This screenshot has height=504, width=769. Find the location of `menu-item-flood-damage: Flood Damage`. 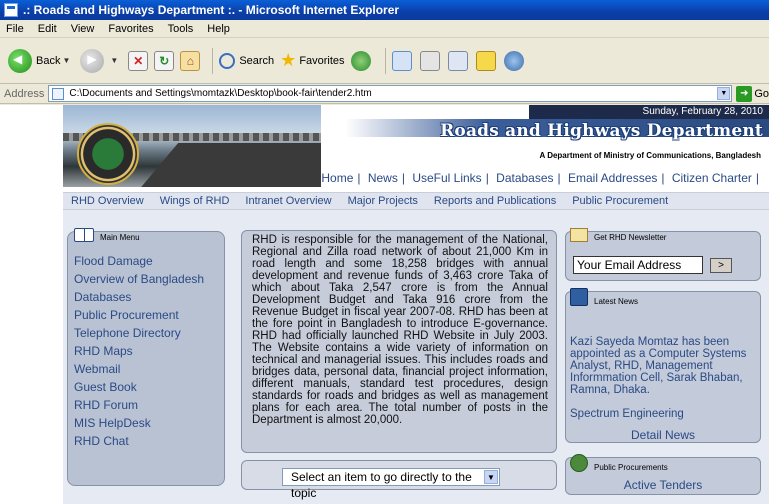

menu-item-flood-damage: Flood Damage is located at coordinates (139, 261).